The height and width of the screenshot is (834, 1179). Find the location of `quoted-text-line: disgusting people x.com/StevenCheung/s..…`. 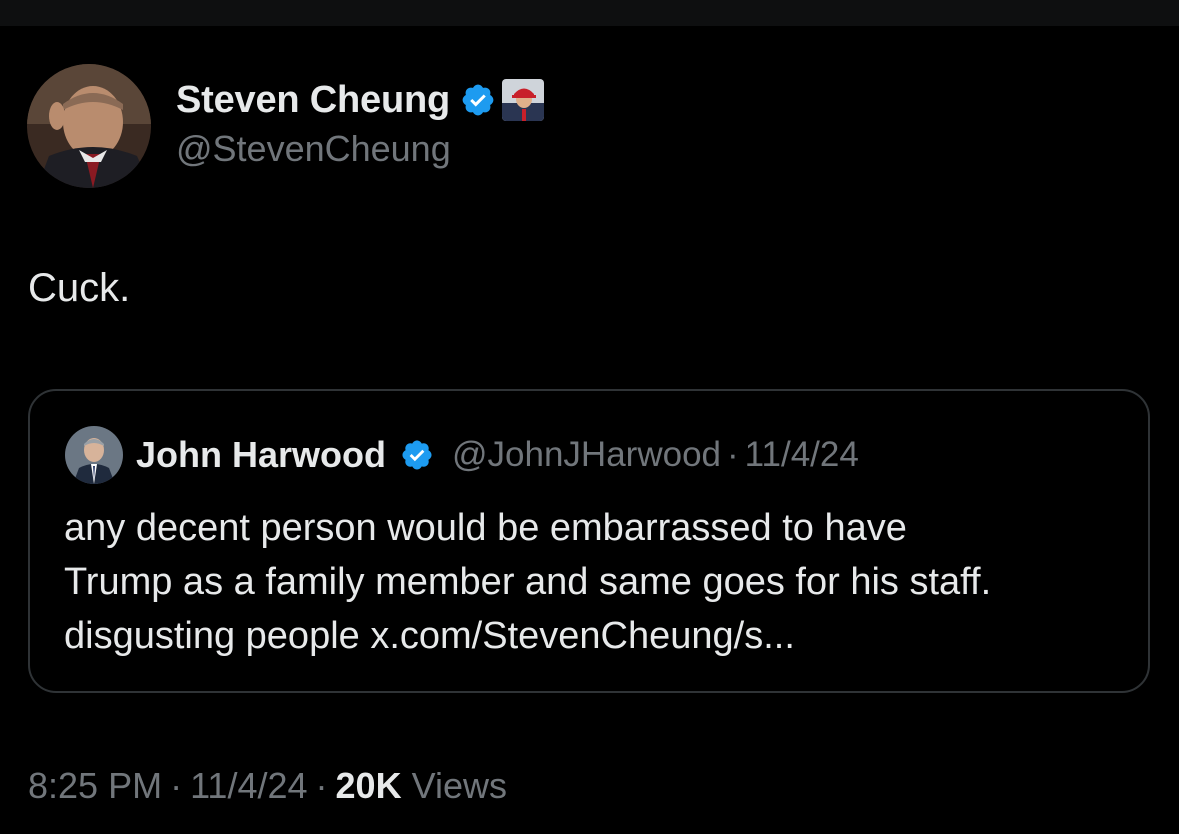

quoted-text-line: disgusting people x.com/StevenCheung/s..… is located at coordinates (429, 636).